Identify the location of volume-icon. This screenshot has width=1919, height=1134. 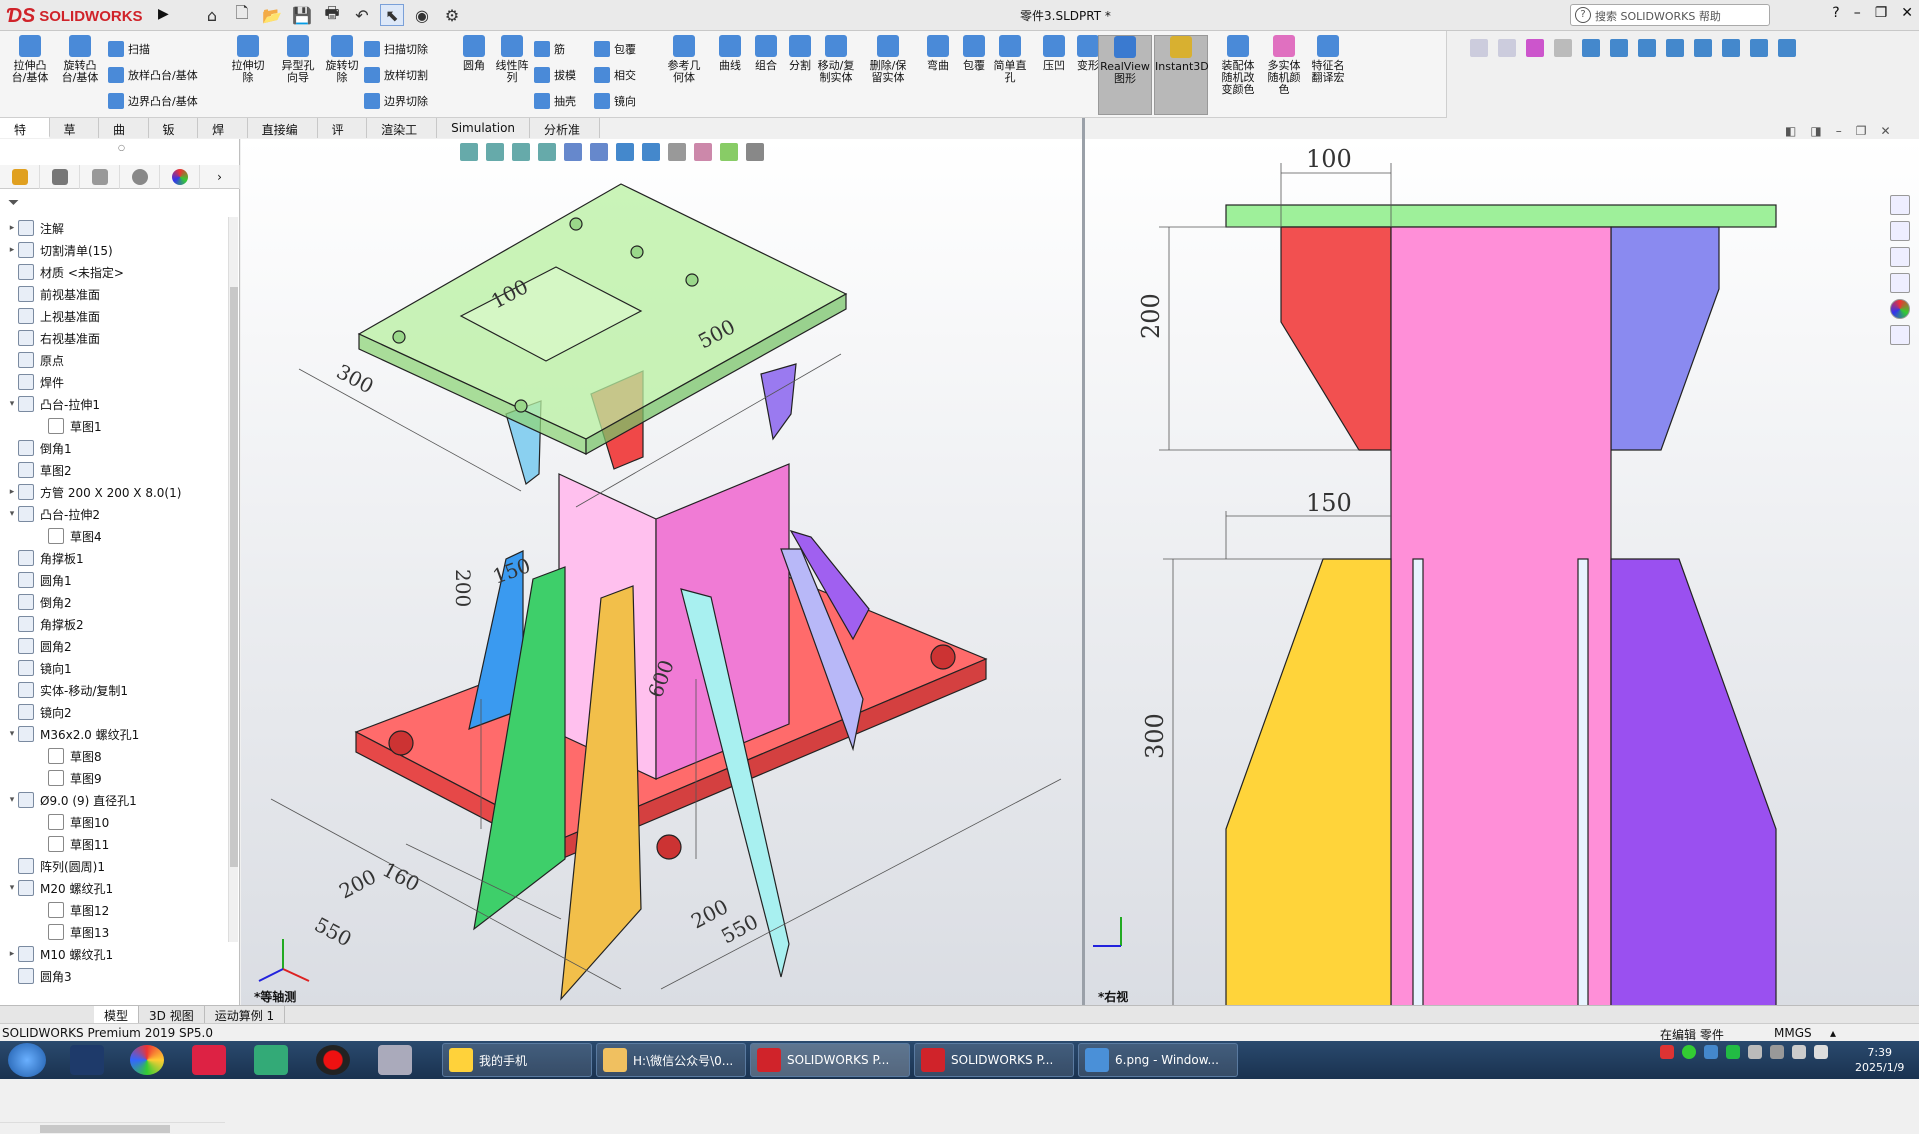
(1799, 1052).